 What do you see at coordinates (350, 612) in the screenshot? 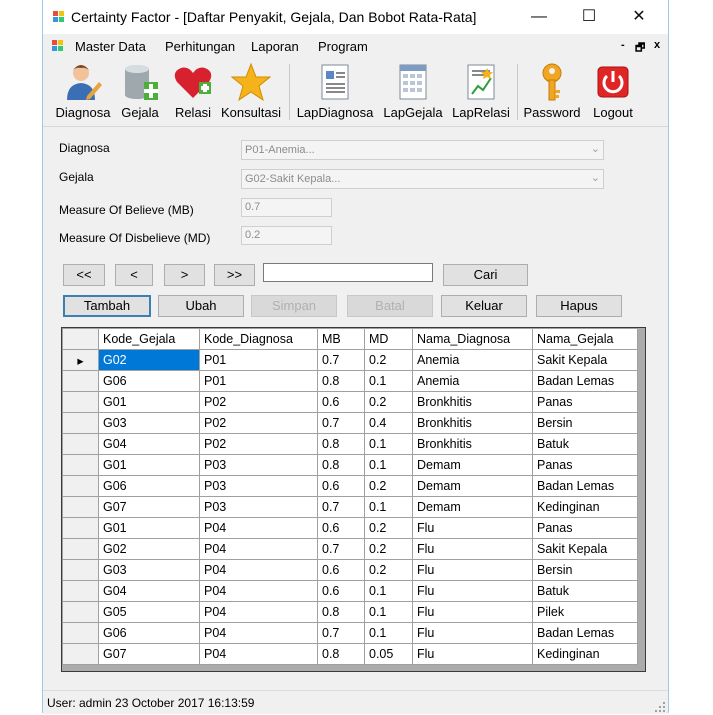
I see `table-row: G05 P04 0.8 0.1 Flu Pilek` at bounding box center [350, 612].